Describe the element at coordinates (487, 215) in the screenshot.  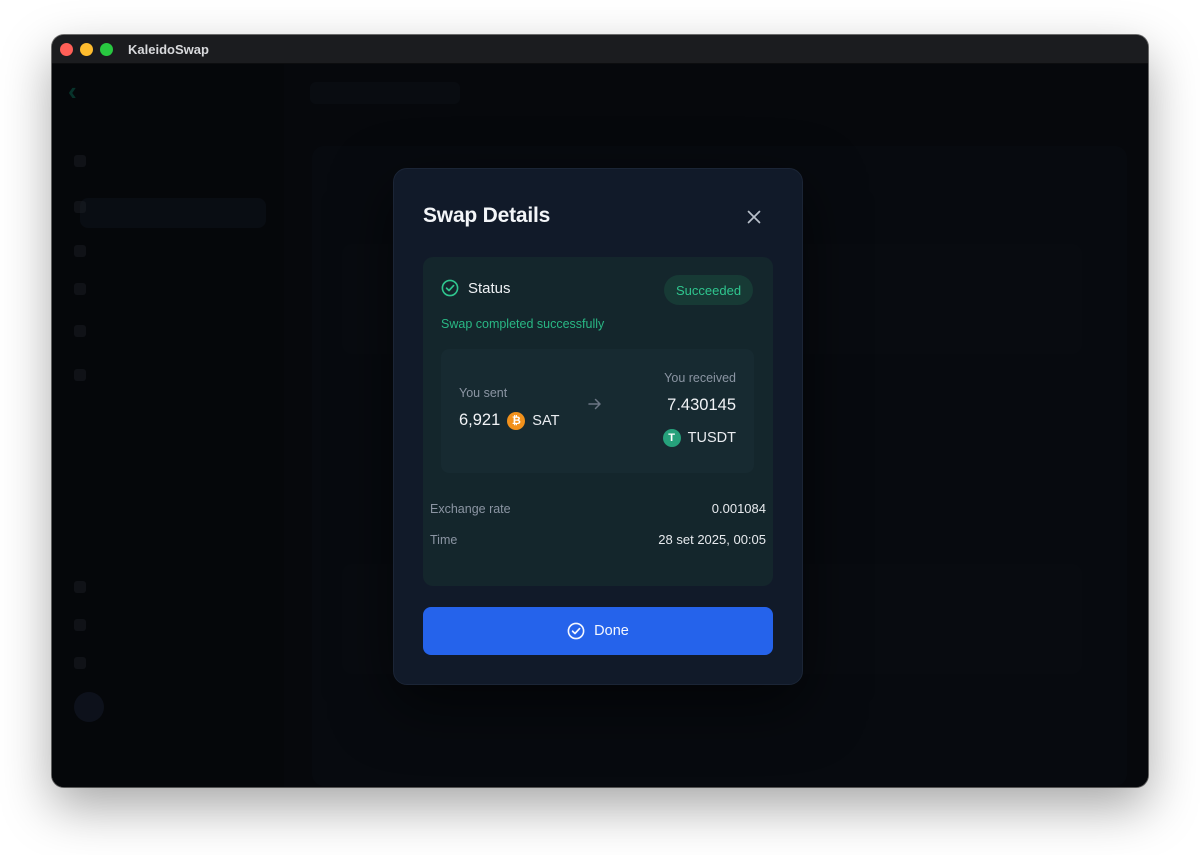
I see `modal-title: Swap Details` at that location.